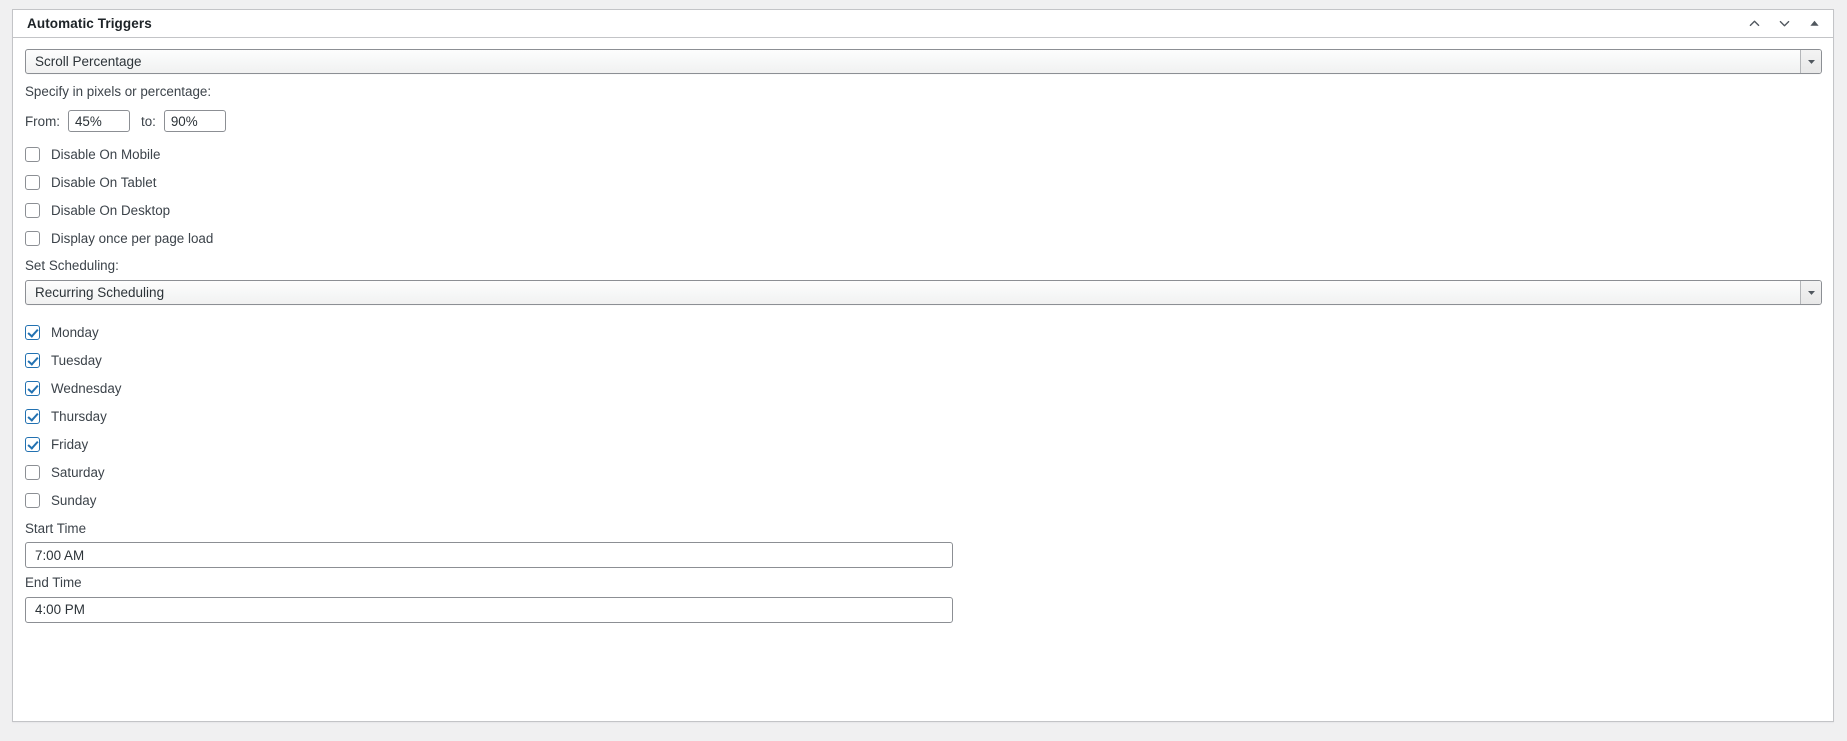 Image resolution: width=1847 pixels, height=741 pixels. I want to click on end-time-label: End Time, so click(53, 583).